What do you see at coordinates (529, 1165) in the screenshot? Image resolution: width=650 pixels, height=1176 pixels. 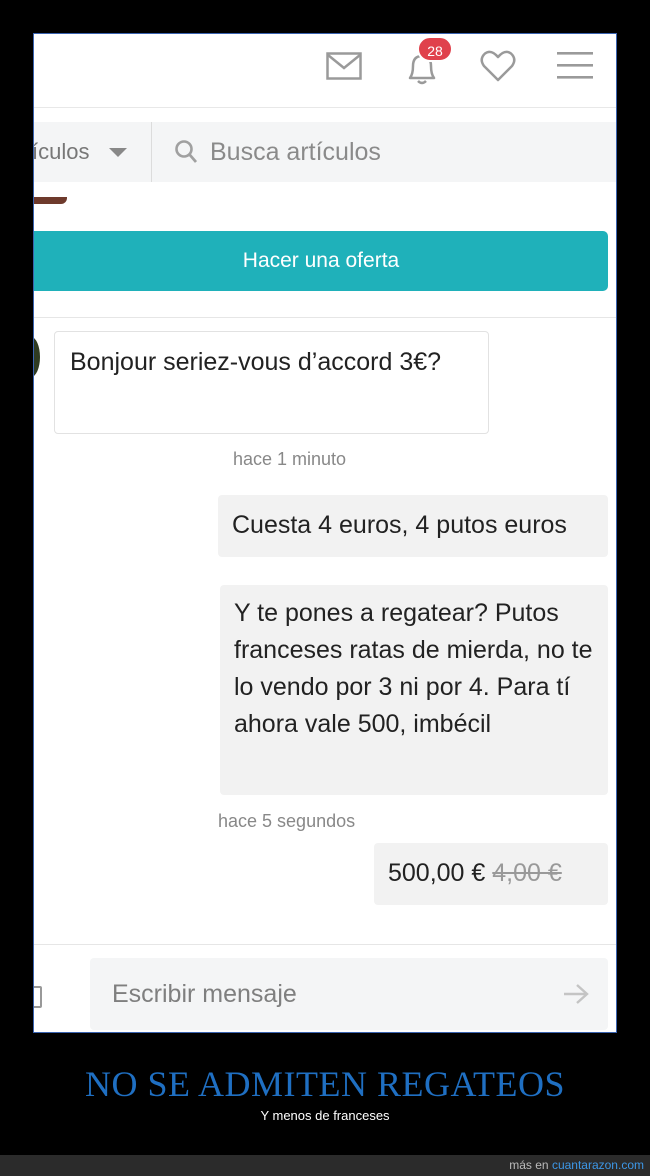 I see `footer-prefix: más en` at bounding box center [529, 1165].